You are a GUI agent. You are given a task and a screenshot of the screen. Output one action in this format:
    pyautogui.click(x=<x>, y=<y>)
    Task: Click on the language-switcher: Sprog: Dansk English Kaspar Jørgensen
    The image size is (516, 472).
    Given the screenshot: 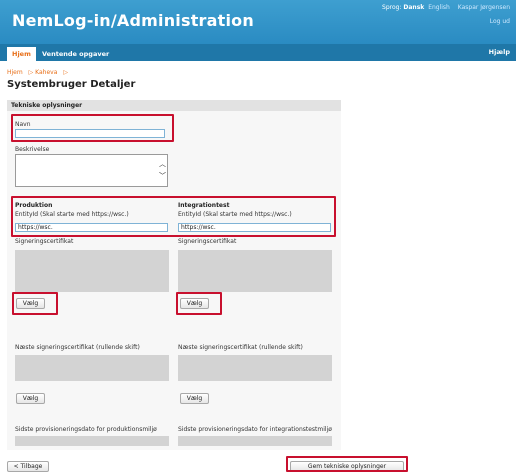 What is the action you would take?
    pyautogui.click(x=446, y=7)
    